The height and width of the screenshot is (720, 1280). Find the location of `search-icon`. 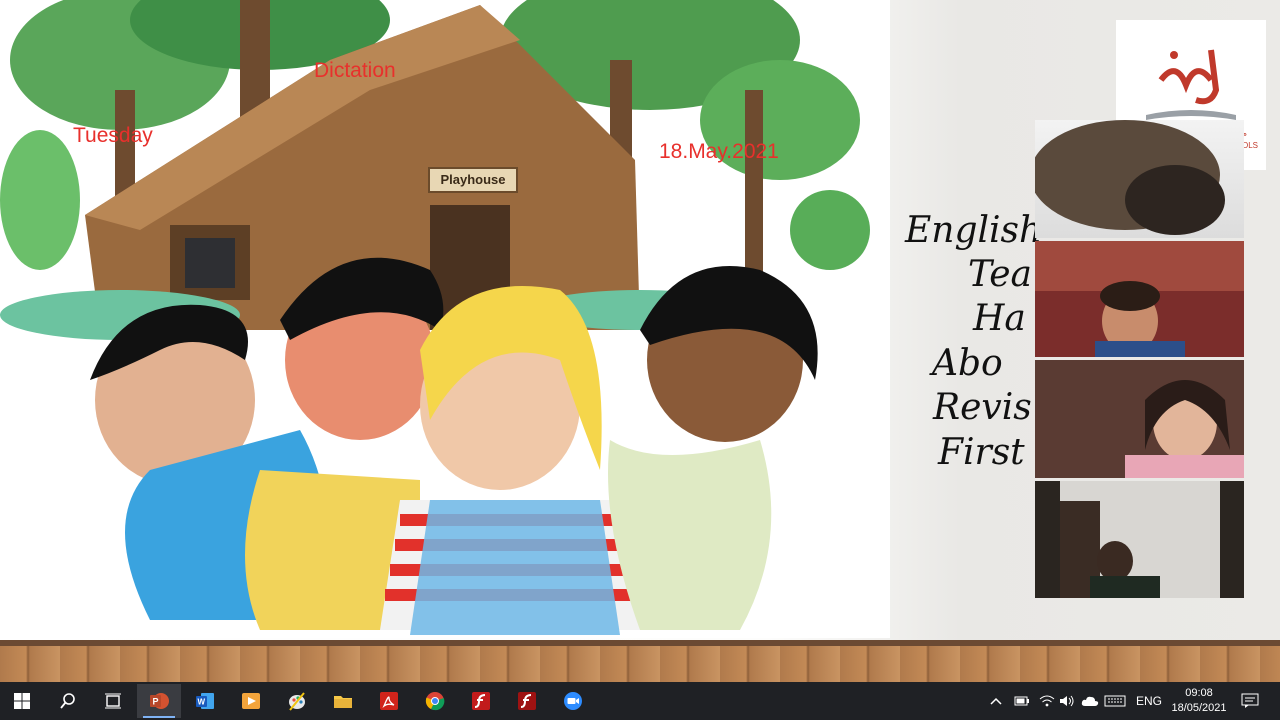

search-icon is located at coordinates (67, 701).